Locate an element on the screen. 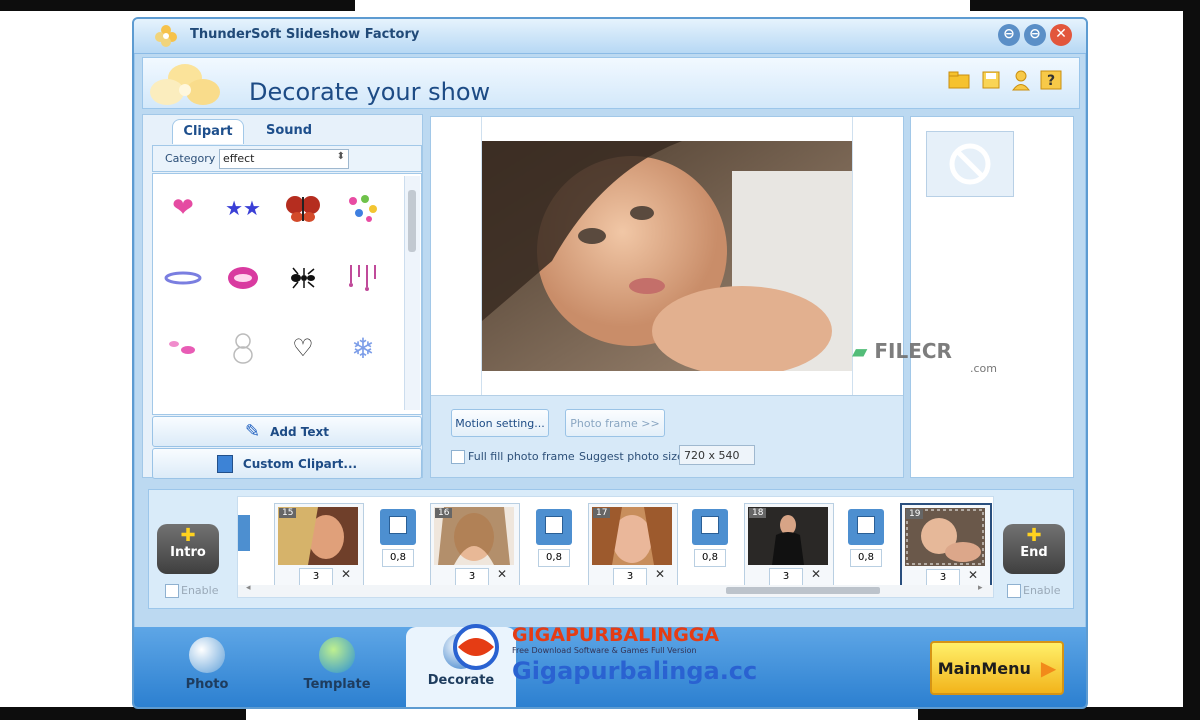 The height and width of the screenshot is (720, 1200). slide-thumb: 16 3 ✕ is located at coordinates (475, 545).